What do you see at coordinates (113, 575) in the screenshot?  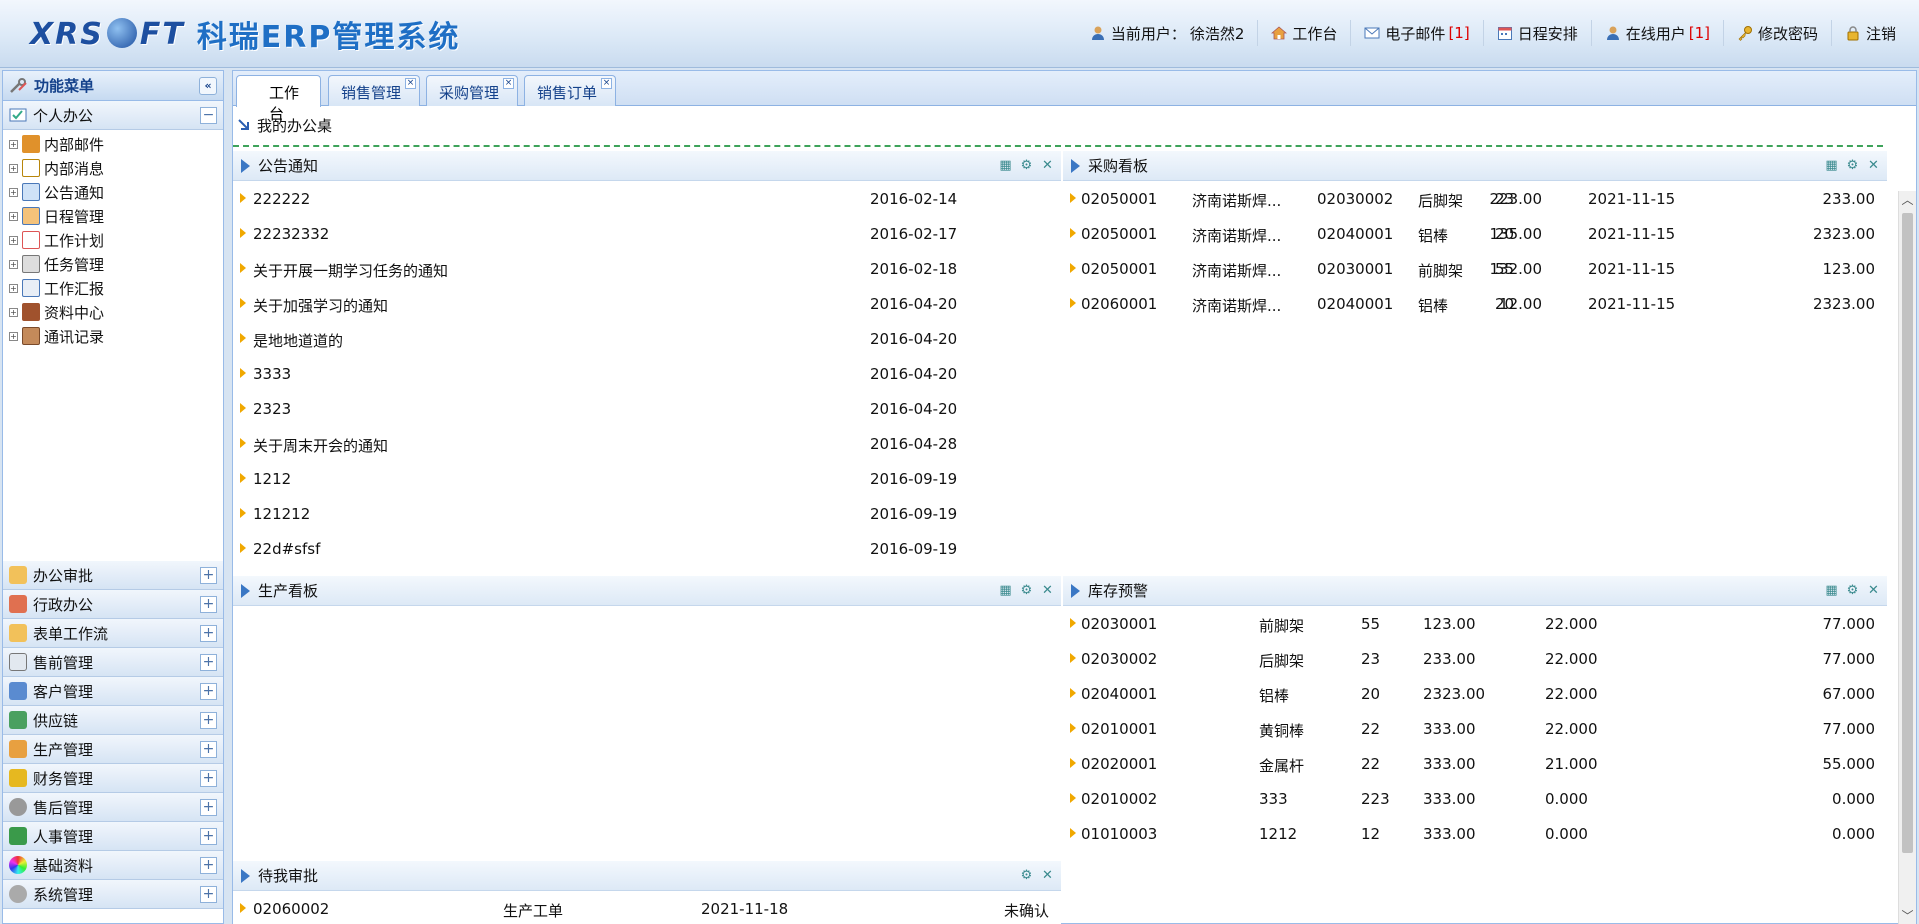 I see `accordion-office-approval: 办公审批 +` at bounding box center [113, 575].